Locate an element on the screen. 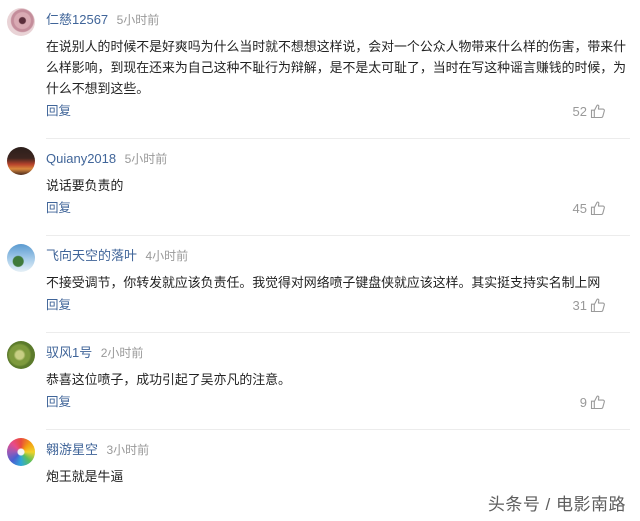  username: Quiany2018 is located at coordinates (81, 158).